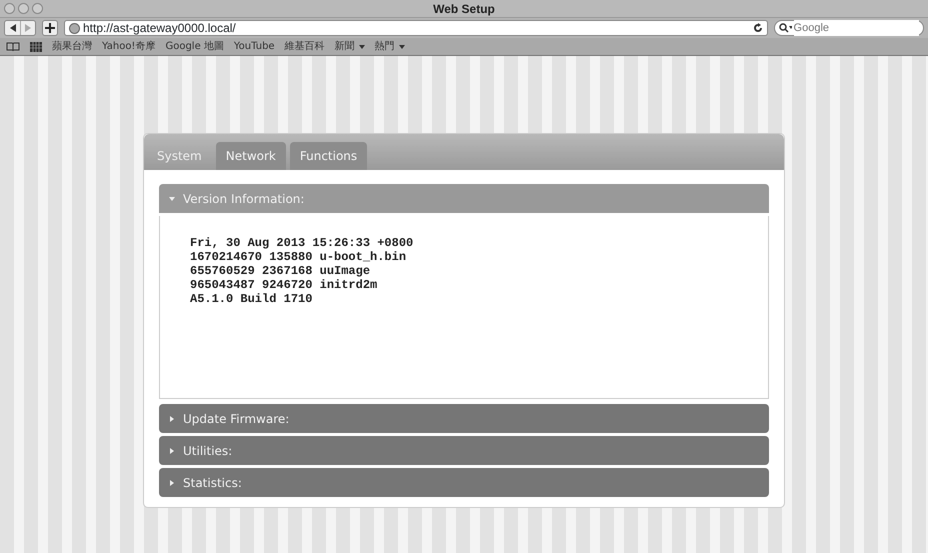  I want to click on bookmark-link: 維基百科, so click(304, 46).